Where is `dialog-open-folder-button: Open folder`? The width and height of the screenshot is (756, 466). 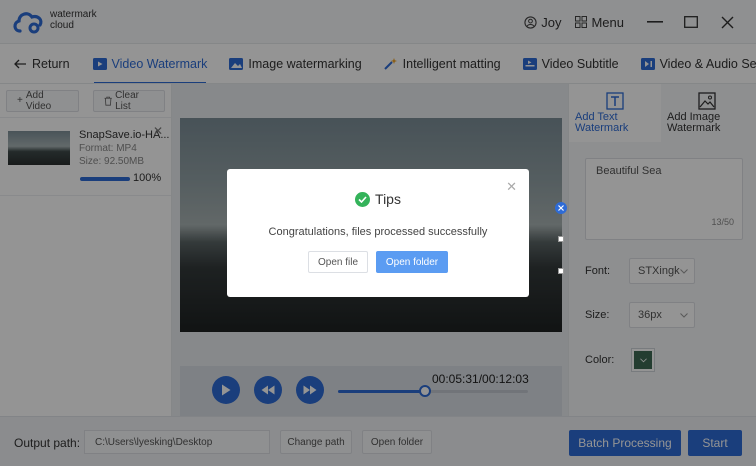 dialog-open-folder-button: Open folder is located at coordinates (412, 262).